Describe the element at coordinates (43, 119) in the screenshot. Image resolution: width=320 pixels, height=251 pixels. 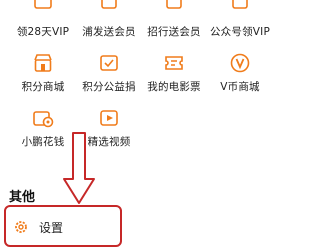
I see `wallet-icon` at that location.